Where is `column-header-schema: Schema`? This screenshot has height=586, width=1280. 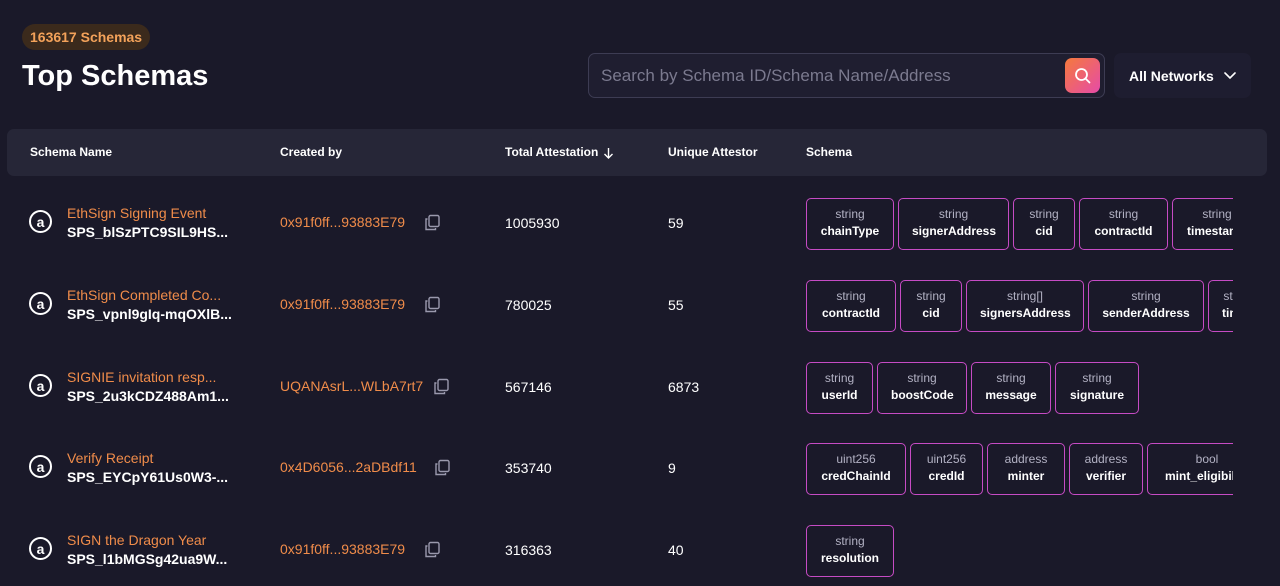 column-header-schema: Schema is located at coordinates (829, 152).